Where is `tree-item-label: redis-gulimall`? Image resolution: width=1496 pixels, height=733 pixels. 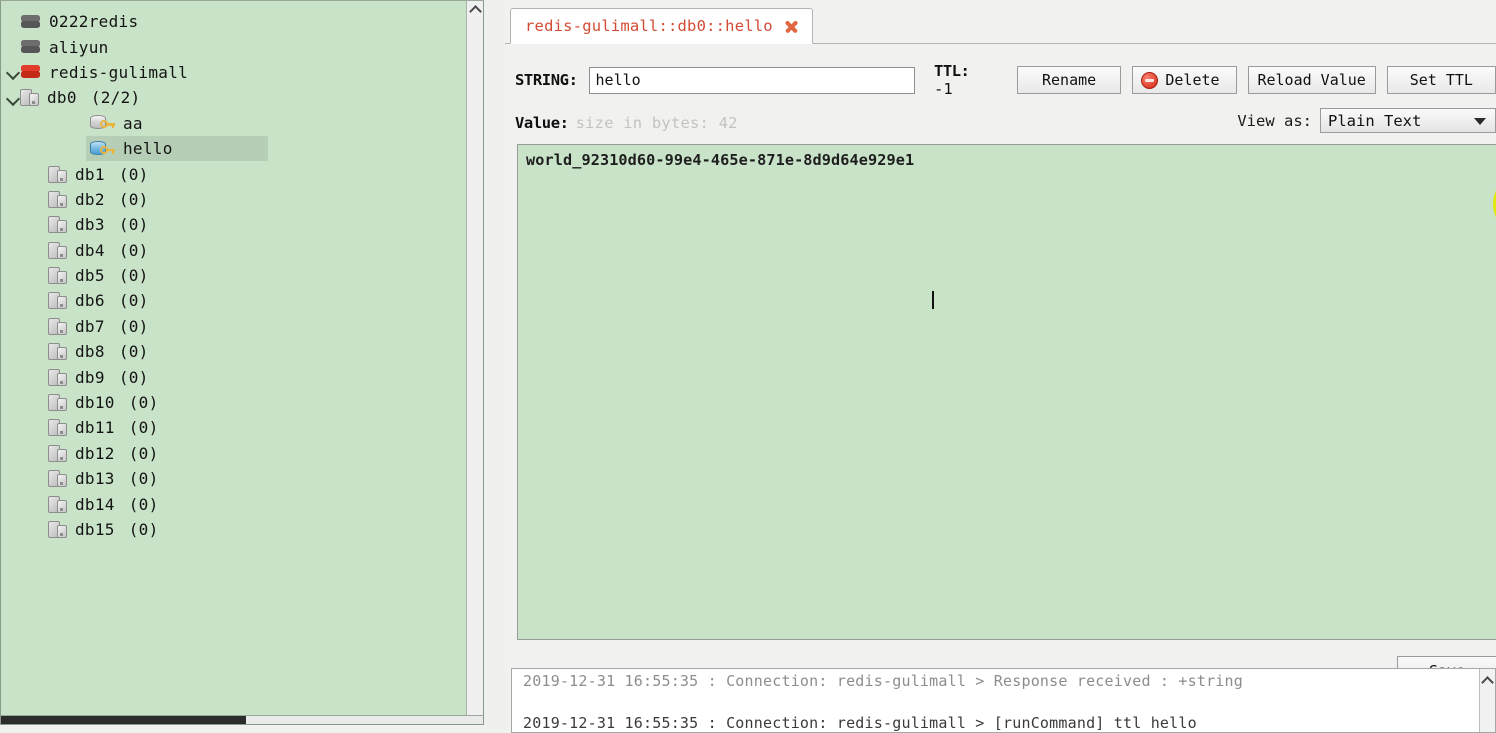
tree-item-label: redis-gulimall is located at coordinates (119, 72).